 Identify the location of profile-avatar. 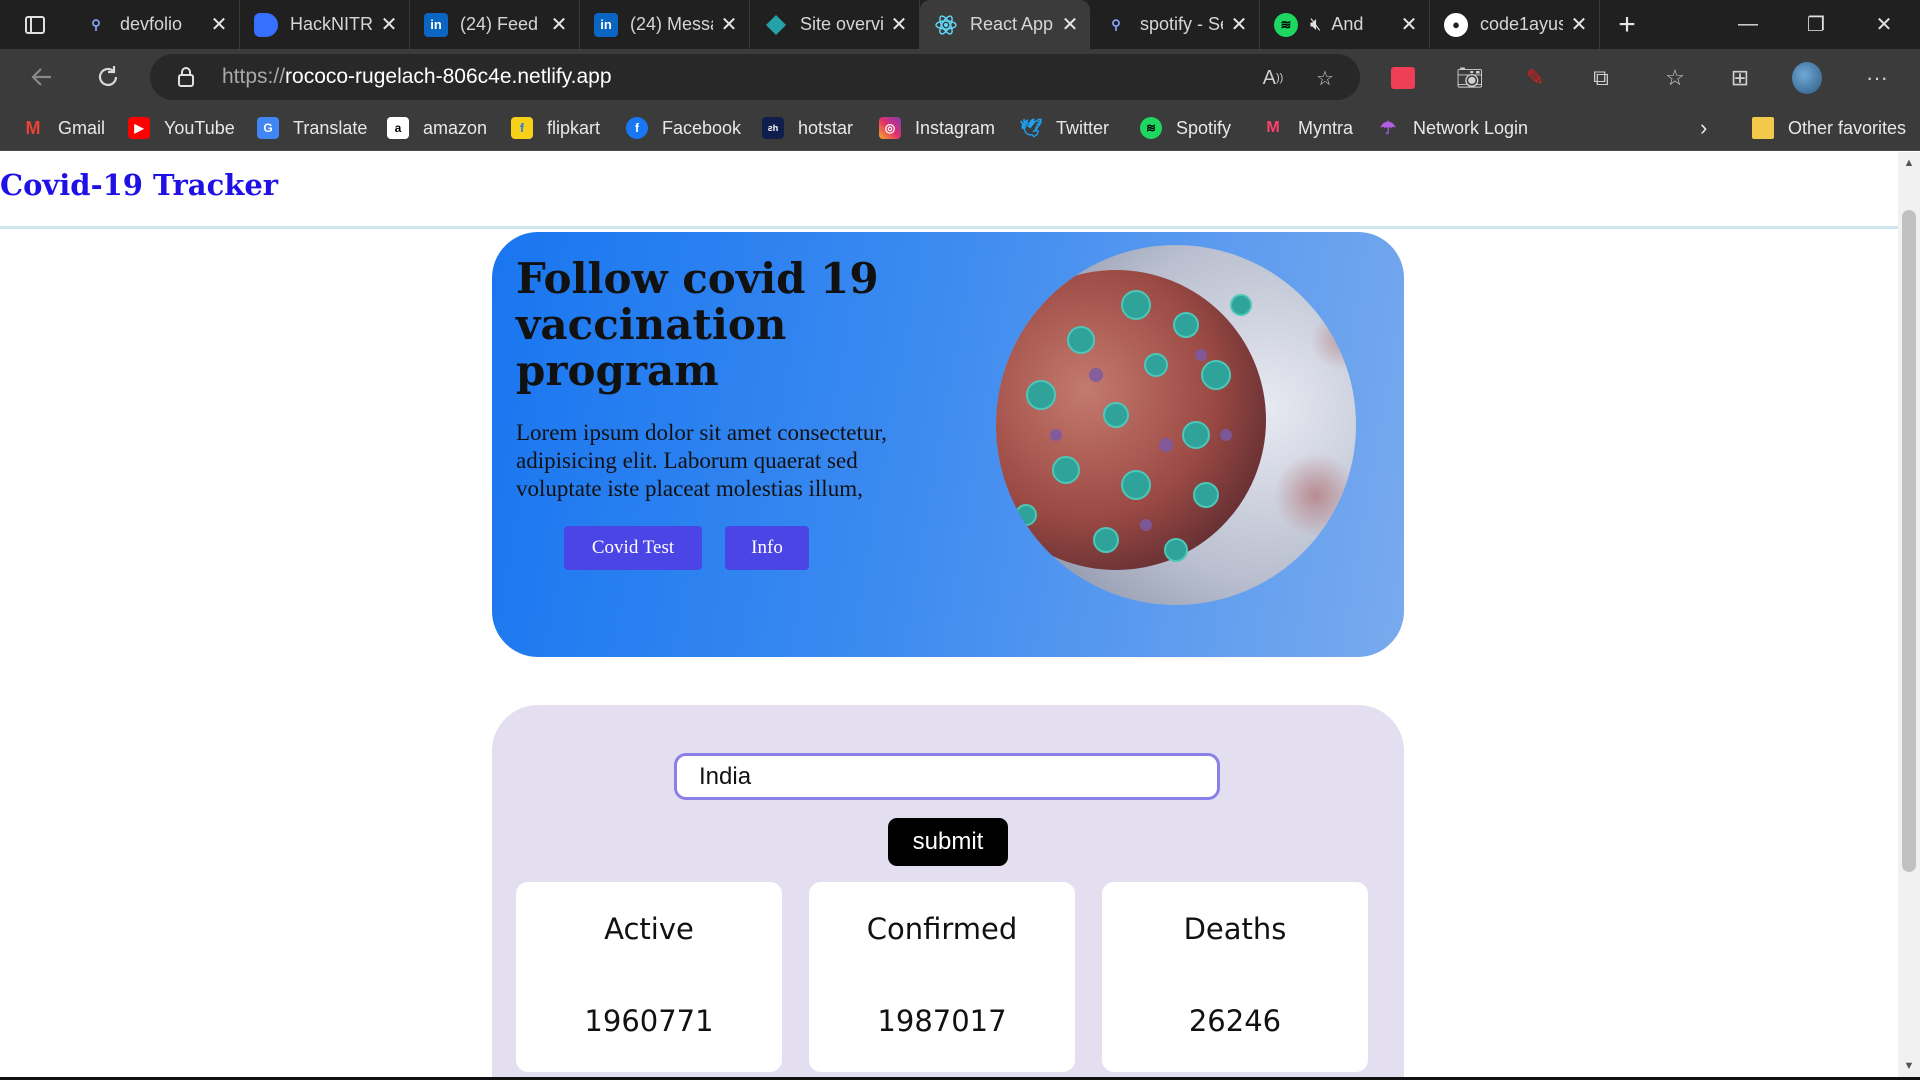
(1807, 78).